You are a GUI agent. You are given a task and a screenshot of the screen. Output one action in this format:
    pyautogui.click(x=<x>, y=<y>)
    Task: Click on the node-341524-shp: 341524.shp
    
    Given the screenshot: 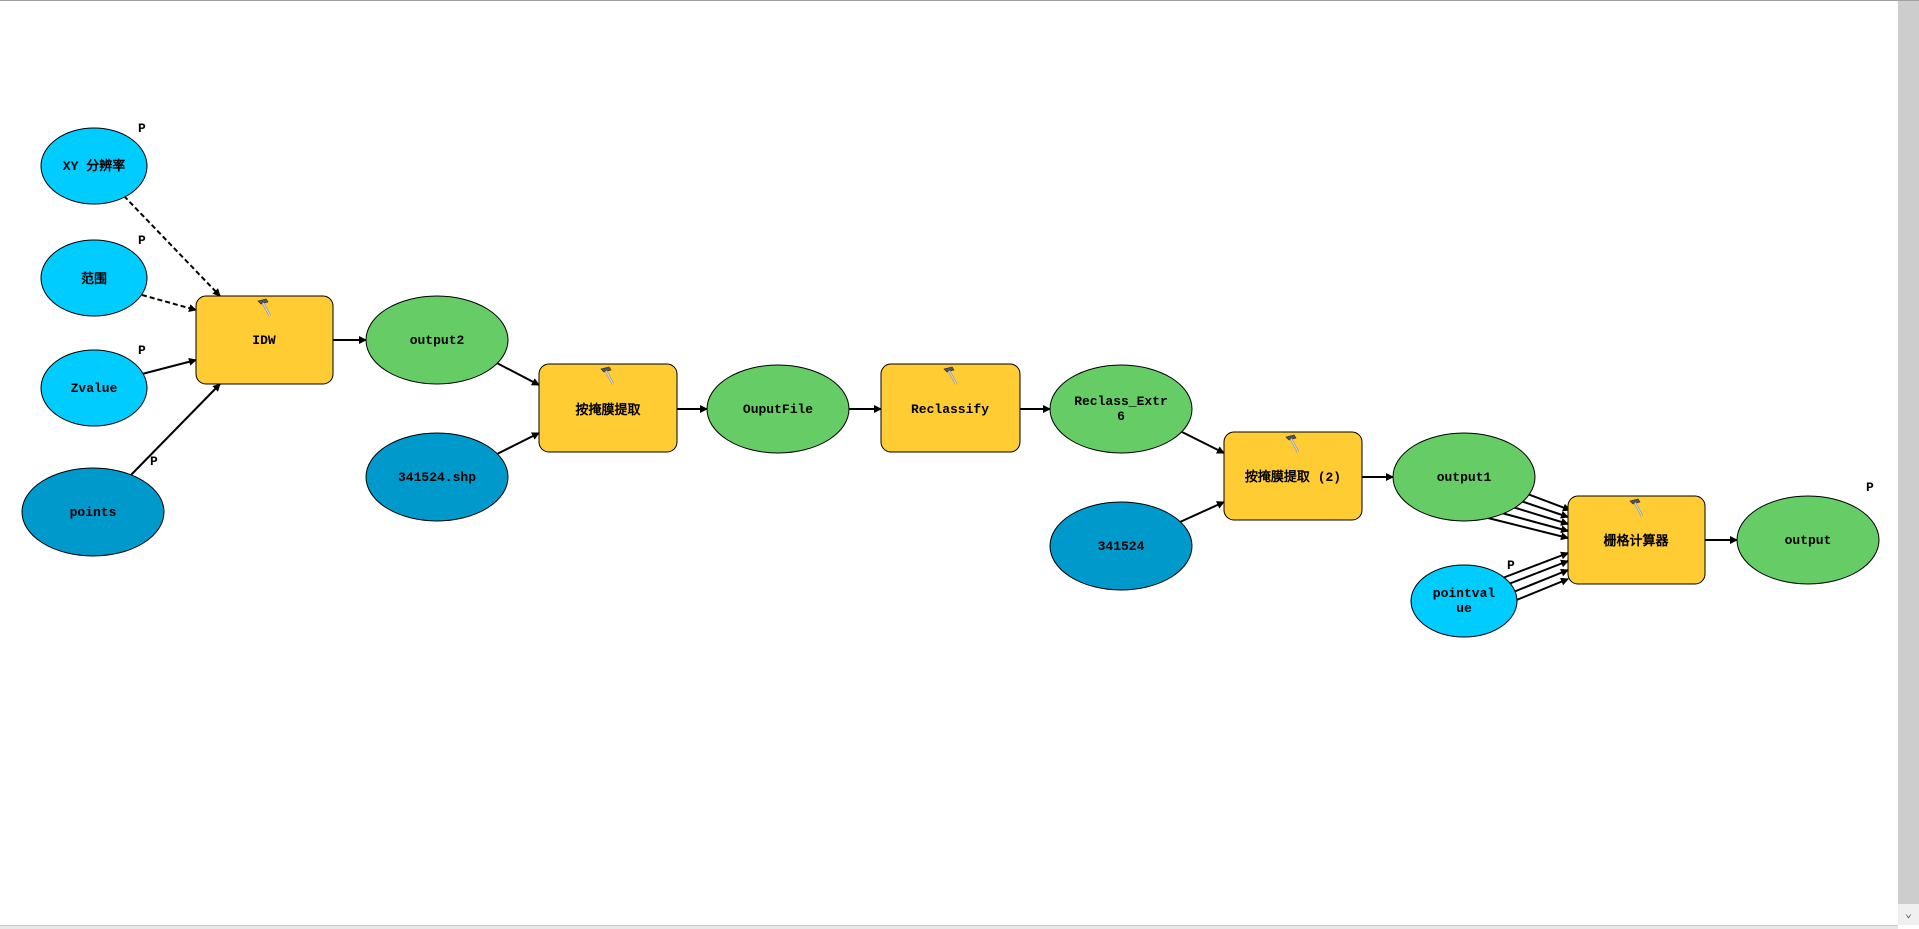 What is the action you would take?
    pyautogui.click(x=437, y=477)
    